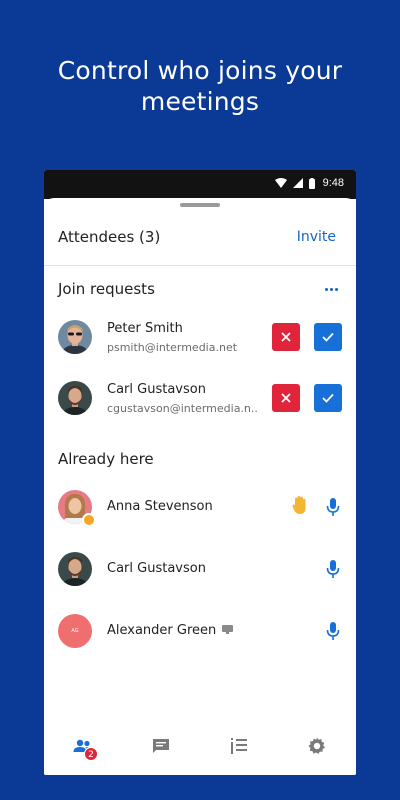  I want to click on join-request-item: Peter Smith psmith@intermedia.net, so click(200, 340).